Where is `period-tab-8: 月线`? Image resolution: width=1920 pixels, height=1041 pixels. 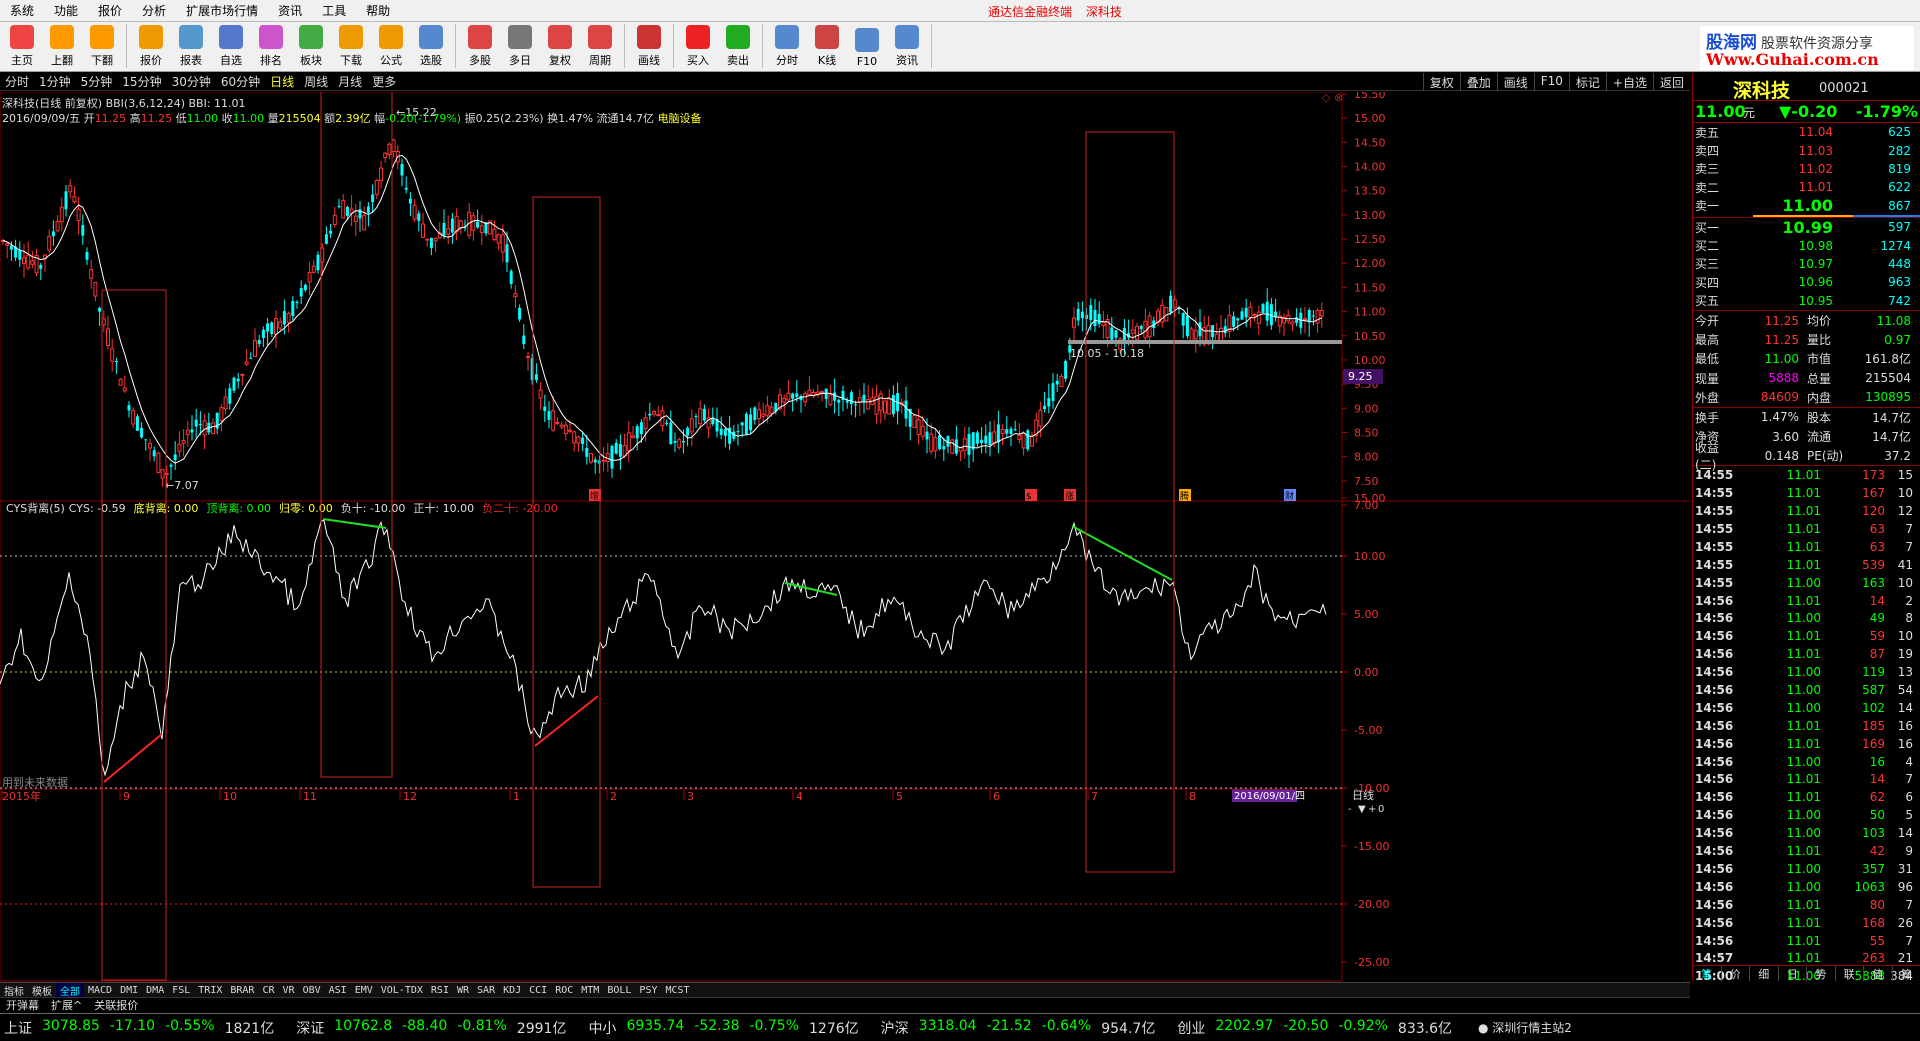
period-tab-8: 月线 is located at coordinates (350, 81).